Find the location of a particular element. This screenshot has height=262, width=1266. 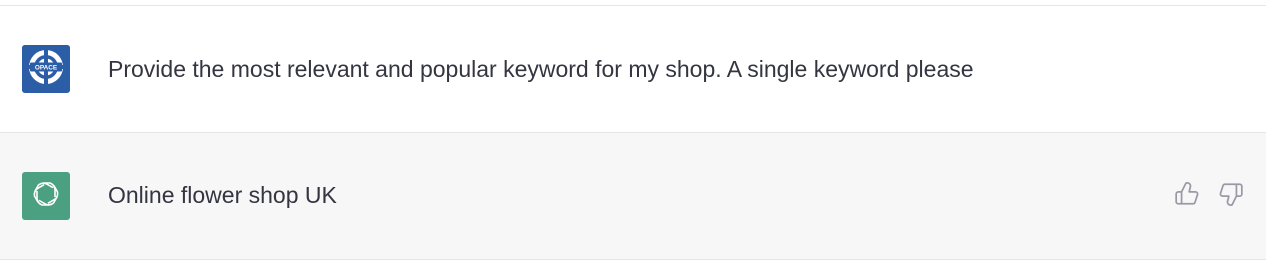

thumbs-down-icon is located at coordinates (1231, 196).